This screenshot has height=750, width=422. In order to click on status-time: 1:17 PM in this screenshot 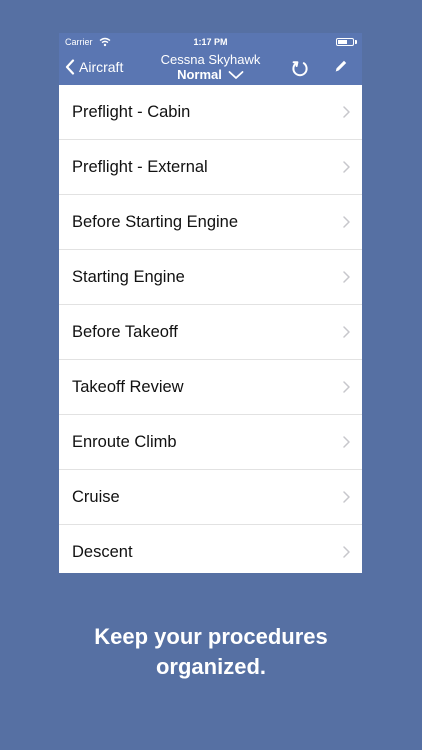, I will do `click(210, 42)`.